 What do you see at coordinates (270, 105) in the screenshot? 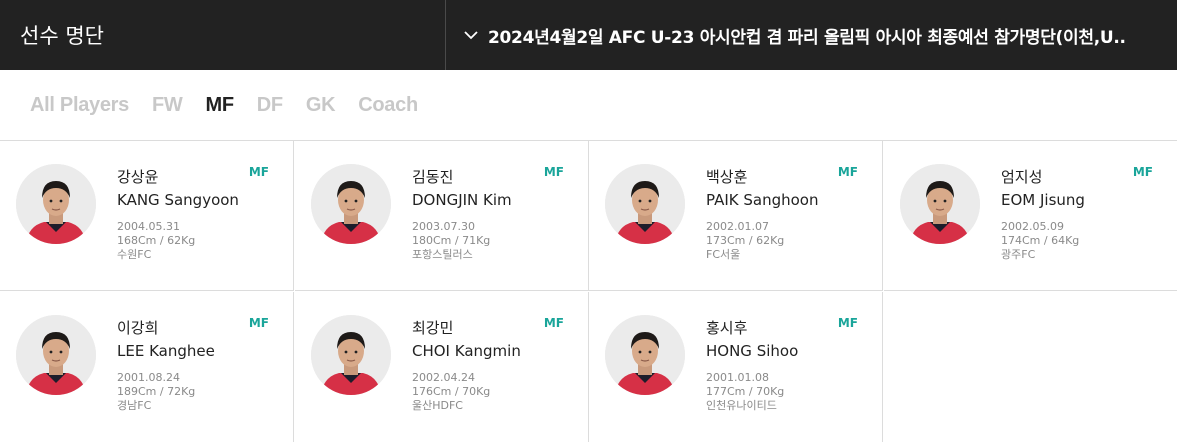
I see `tab-df: DF` at bounding box center [270, 105].